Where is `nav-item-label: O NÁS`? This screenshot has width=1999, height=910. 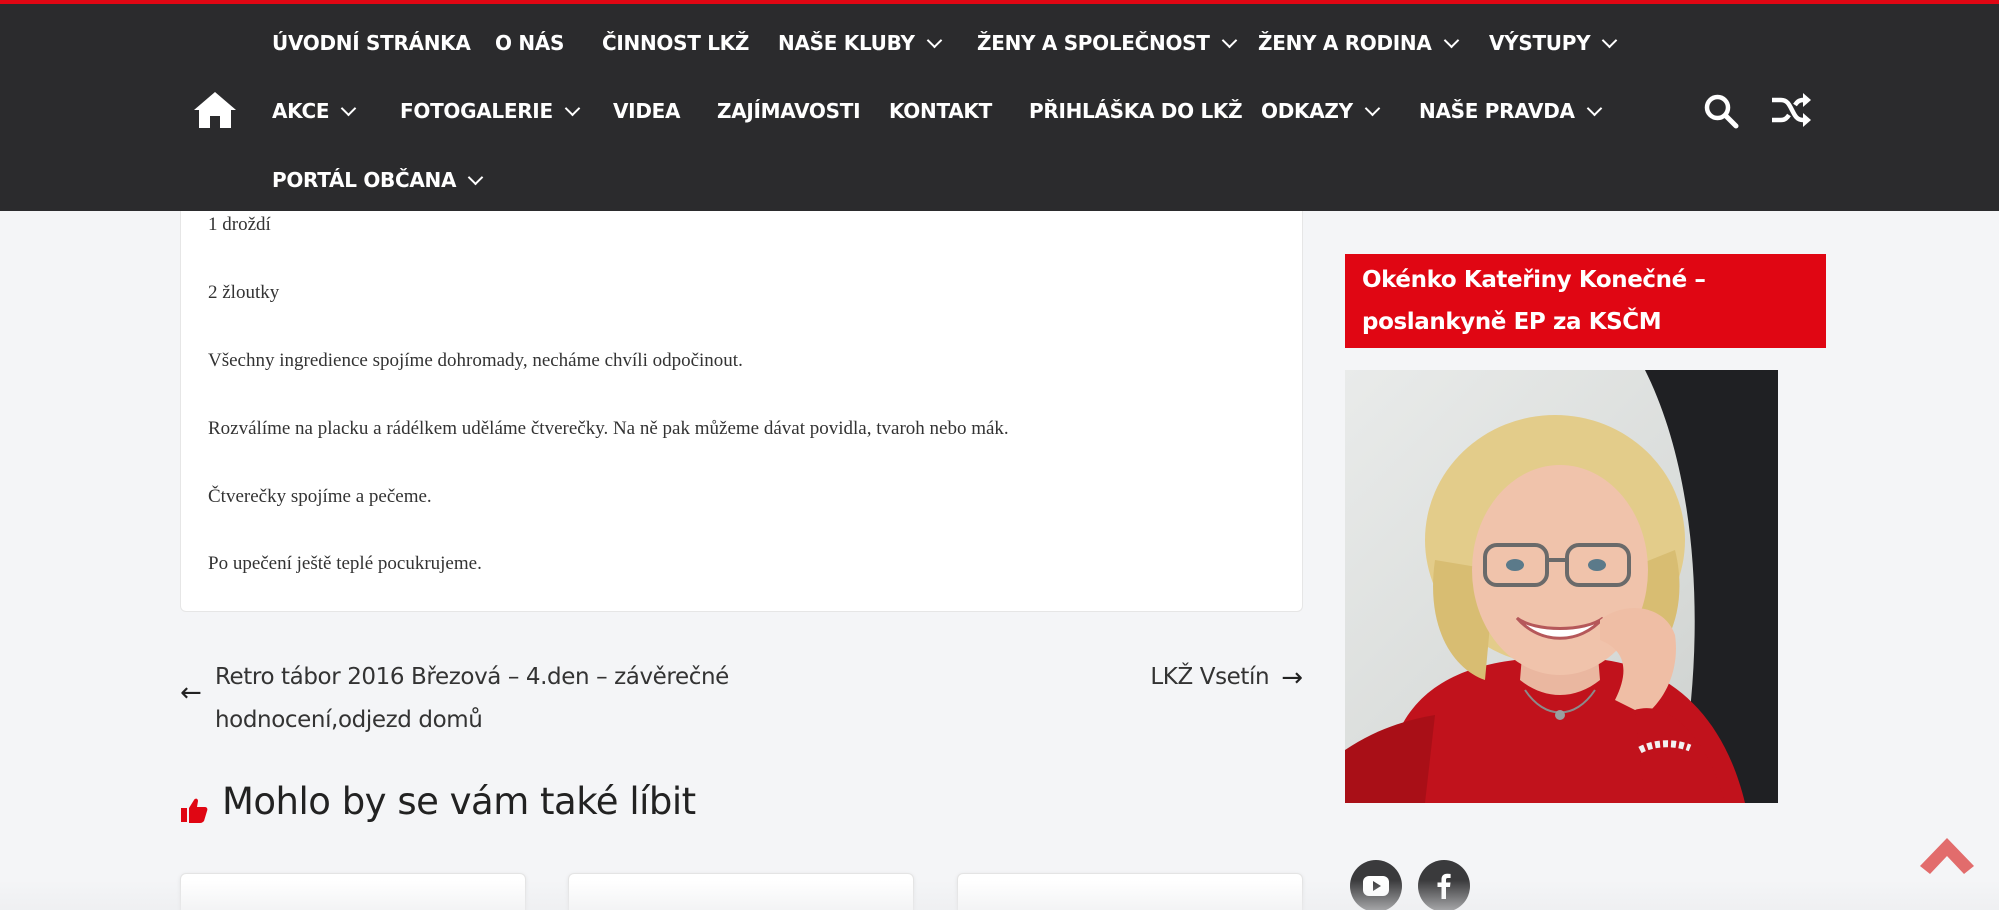
nav-item-label: O NÁS is located at coordinates (530, 43).